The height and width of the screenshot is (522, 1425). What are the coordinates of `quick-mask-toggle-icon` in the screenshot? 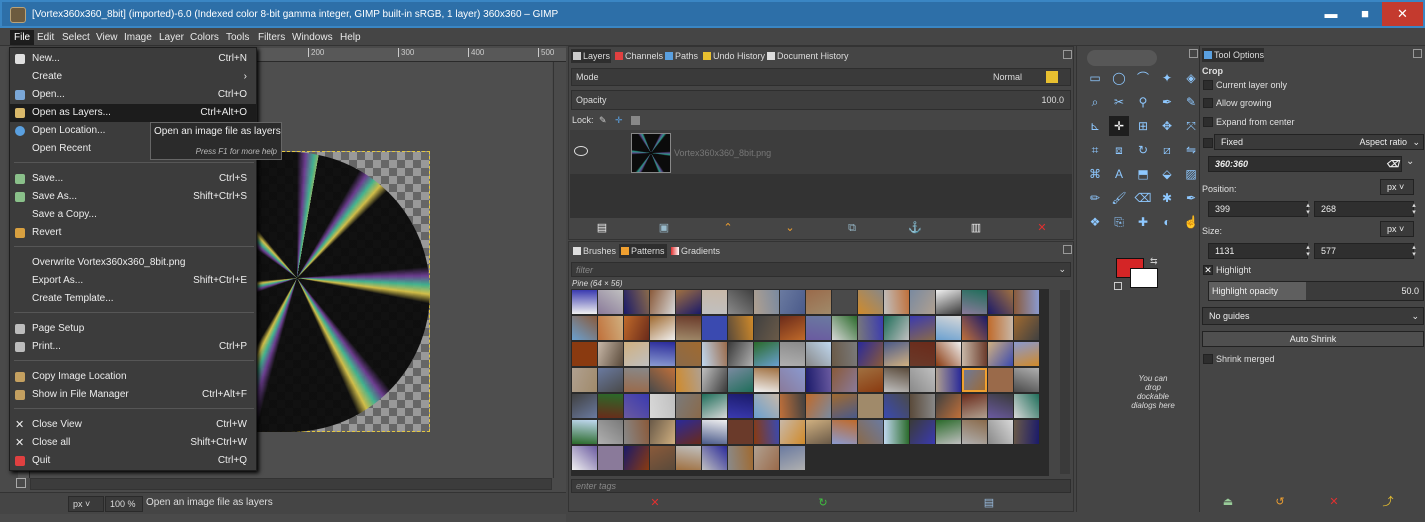 It's located at (21, 483).